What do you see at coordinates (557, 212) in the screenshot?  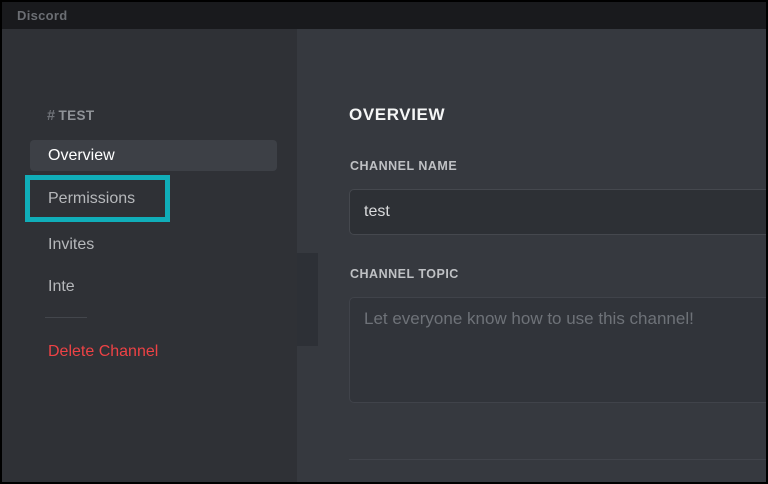 I see `channel-name-input` at bounding box center [557, 212].